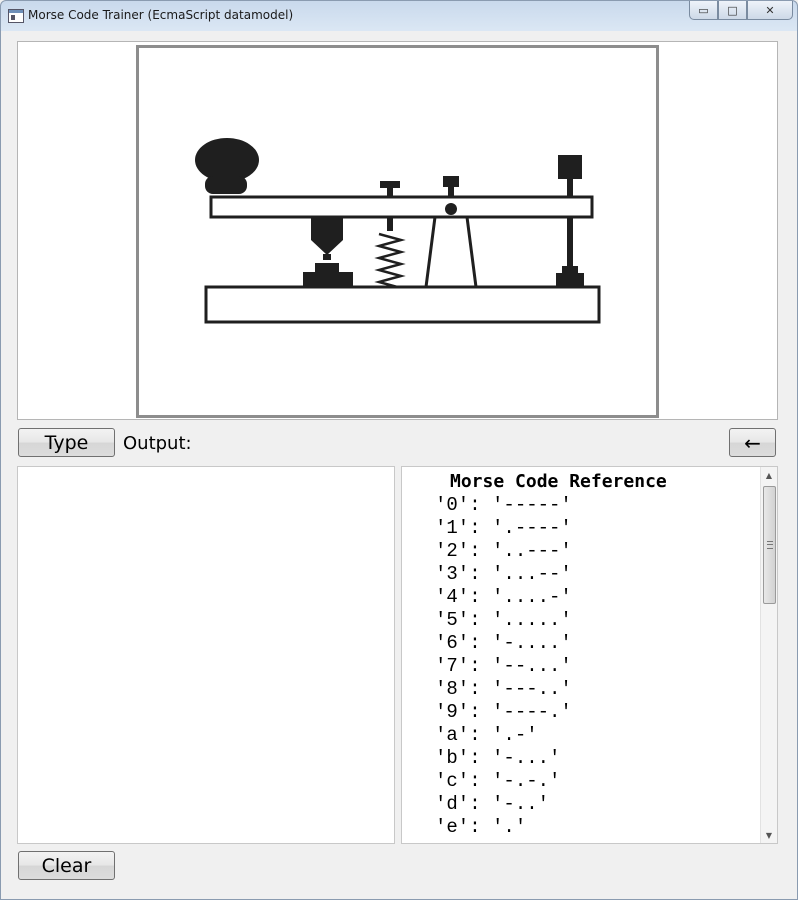 The height and width of the screenshot is (900, 798). Describe the element at coordinates (503, 620) in the screenshot. I see `reference-entry: '5': '.....'` at that location.